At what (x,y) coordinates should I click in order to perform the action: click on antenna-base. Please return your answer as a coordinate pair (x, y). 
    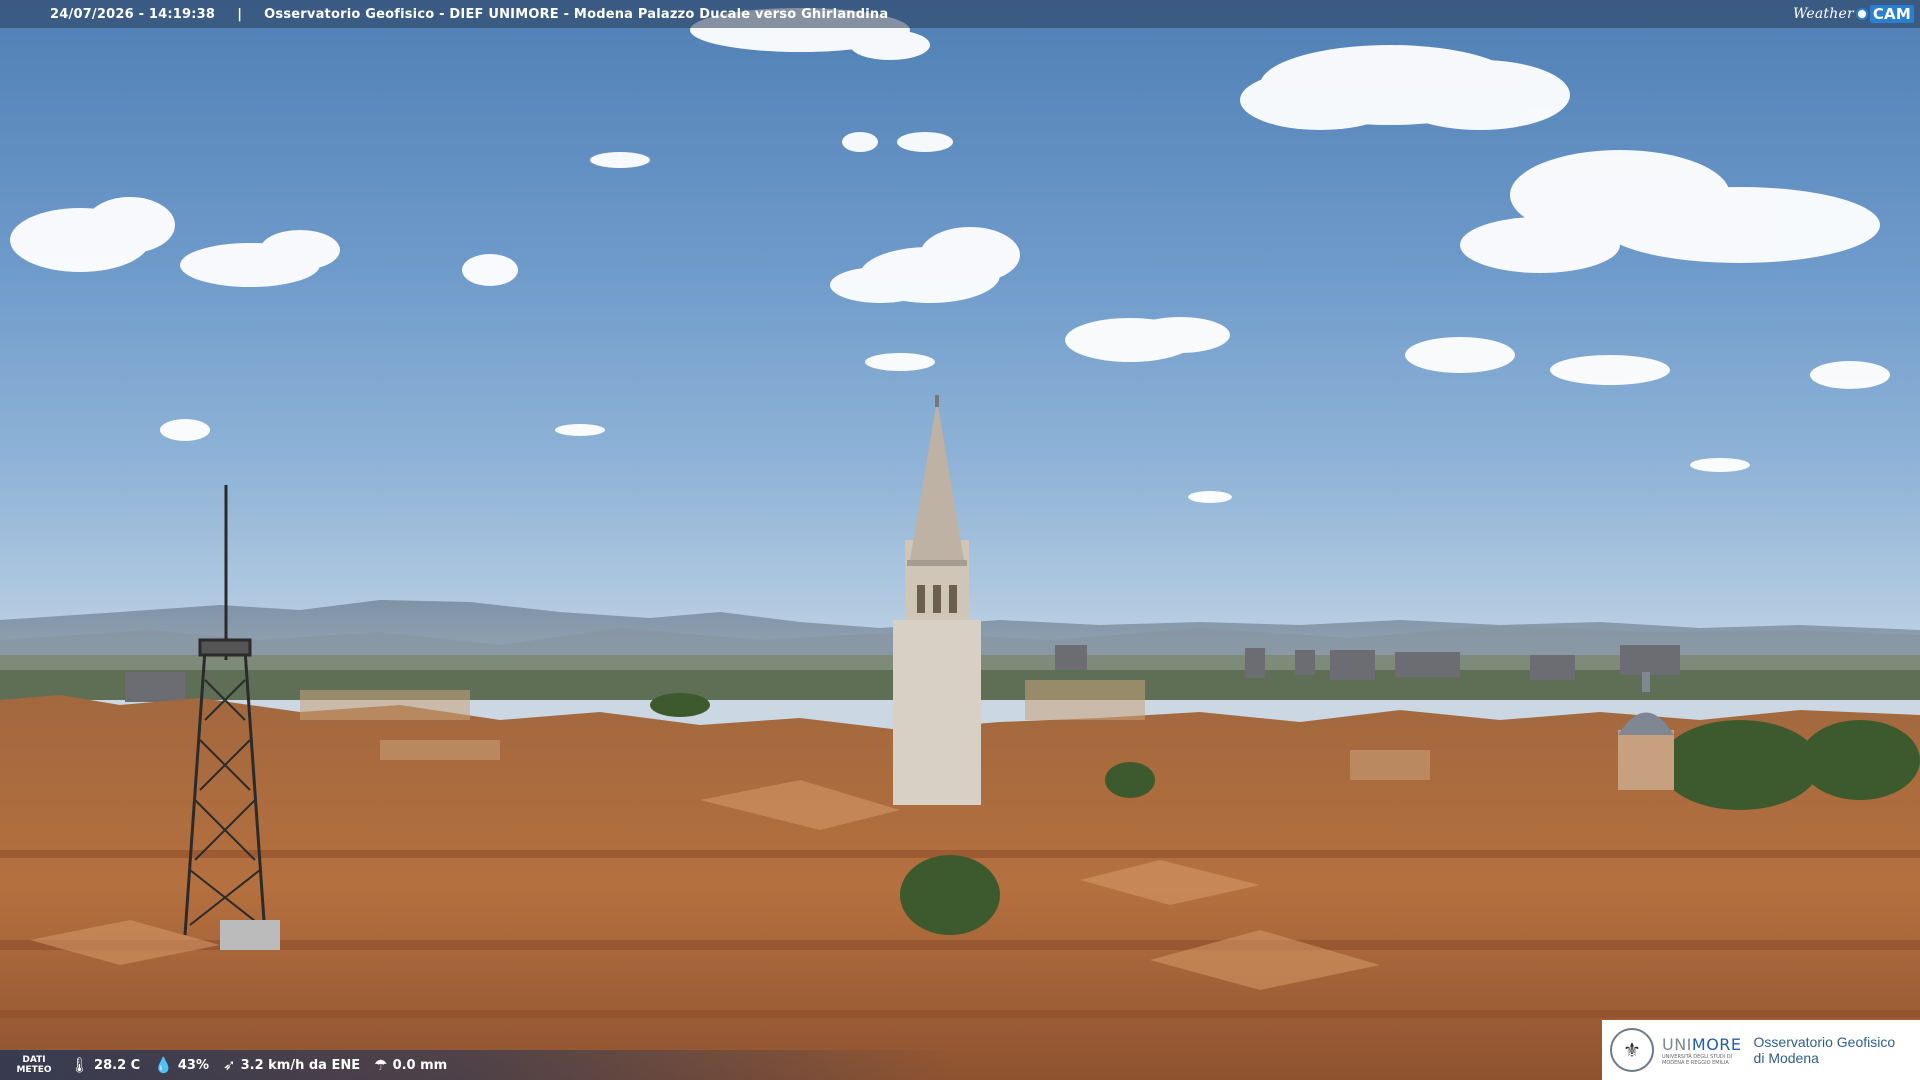
    Looking at the image, I should click on (250, 935).